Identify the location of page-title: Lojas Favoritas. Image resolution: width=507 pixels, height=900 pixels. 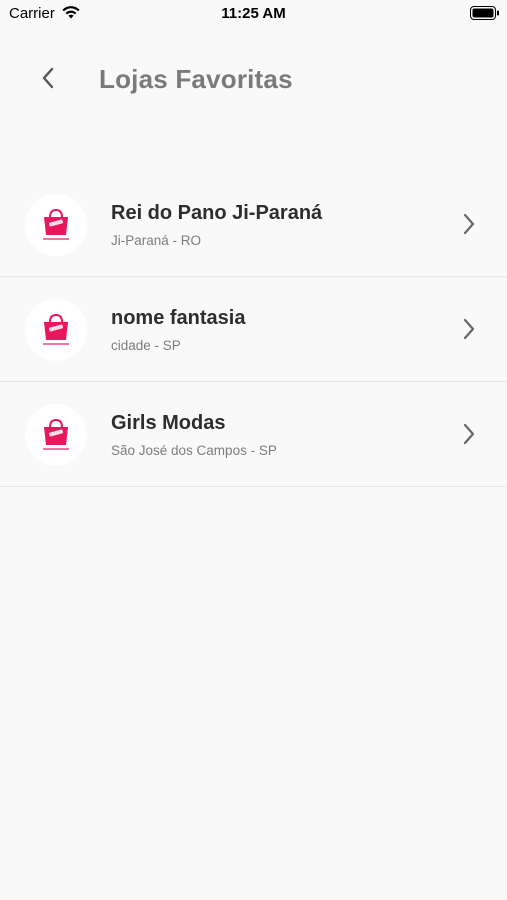
(196, 79).